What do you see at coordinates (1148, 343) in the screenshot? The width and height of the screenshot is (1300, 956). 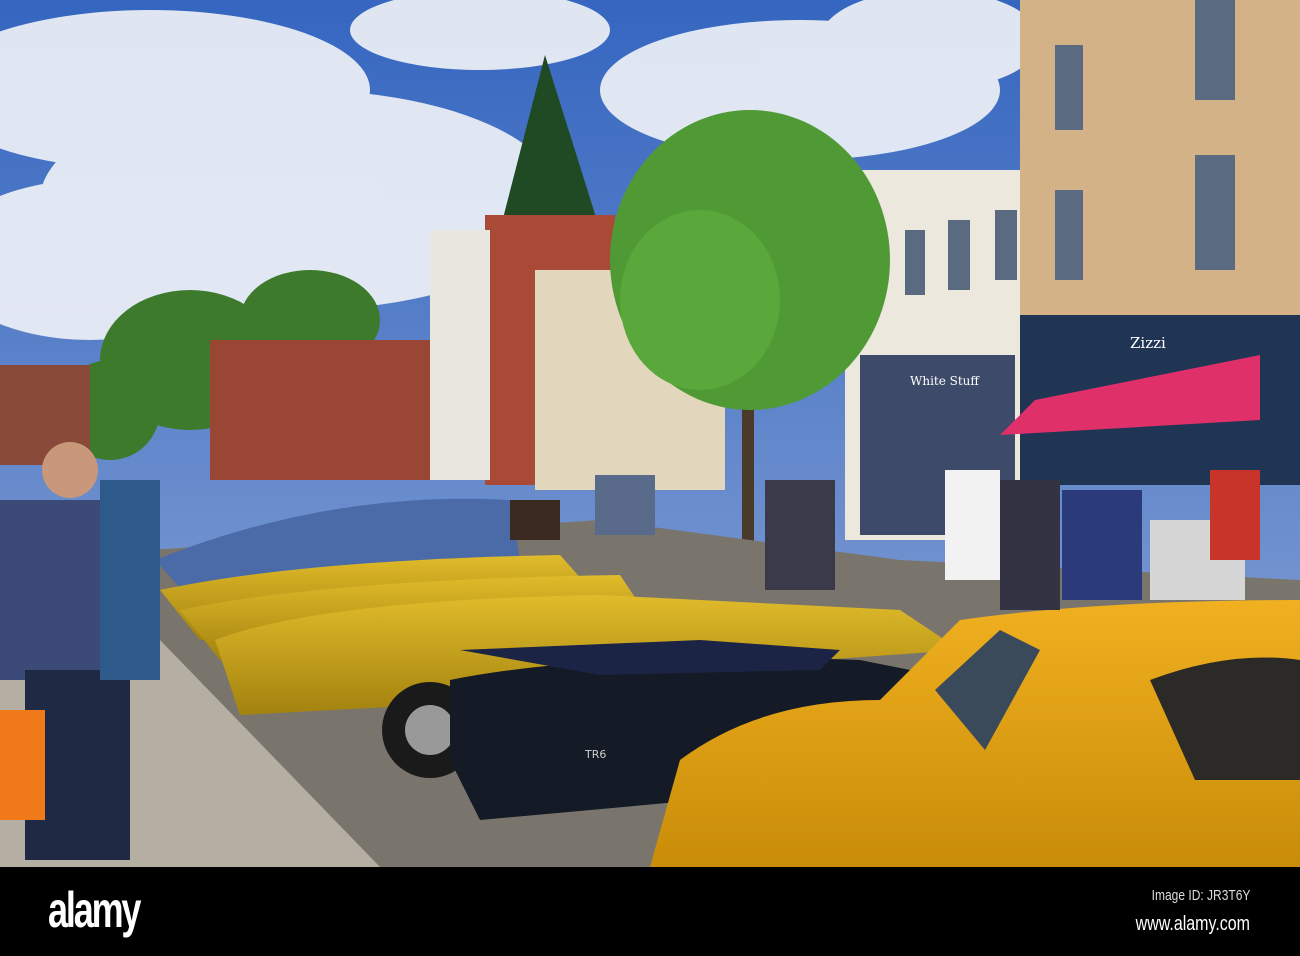 I see `zizzi-sign: Zizzi` at bounding box center [1148, 343].